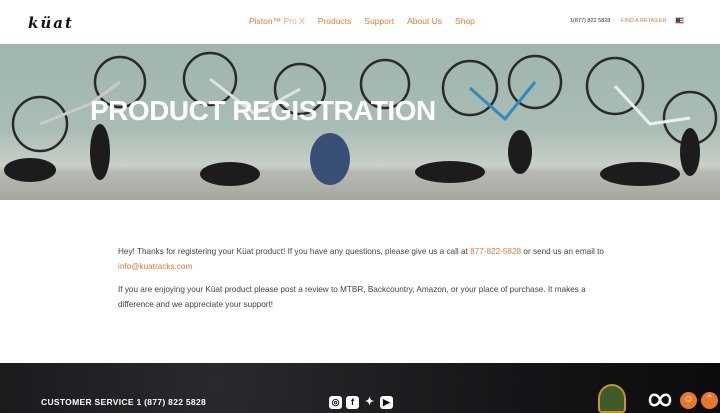  Describe the element at coordinates (709, 400) in the screenshot. I see `back-to-top-icon: ⌃` at that location.